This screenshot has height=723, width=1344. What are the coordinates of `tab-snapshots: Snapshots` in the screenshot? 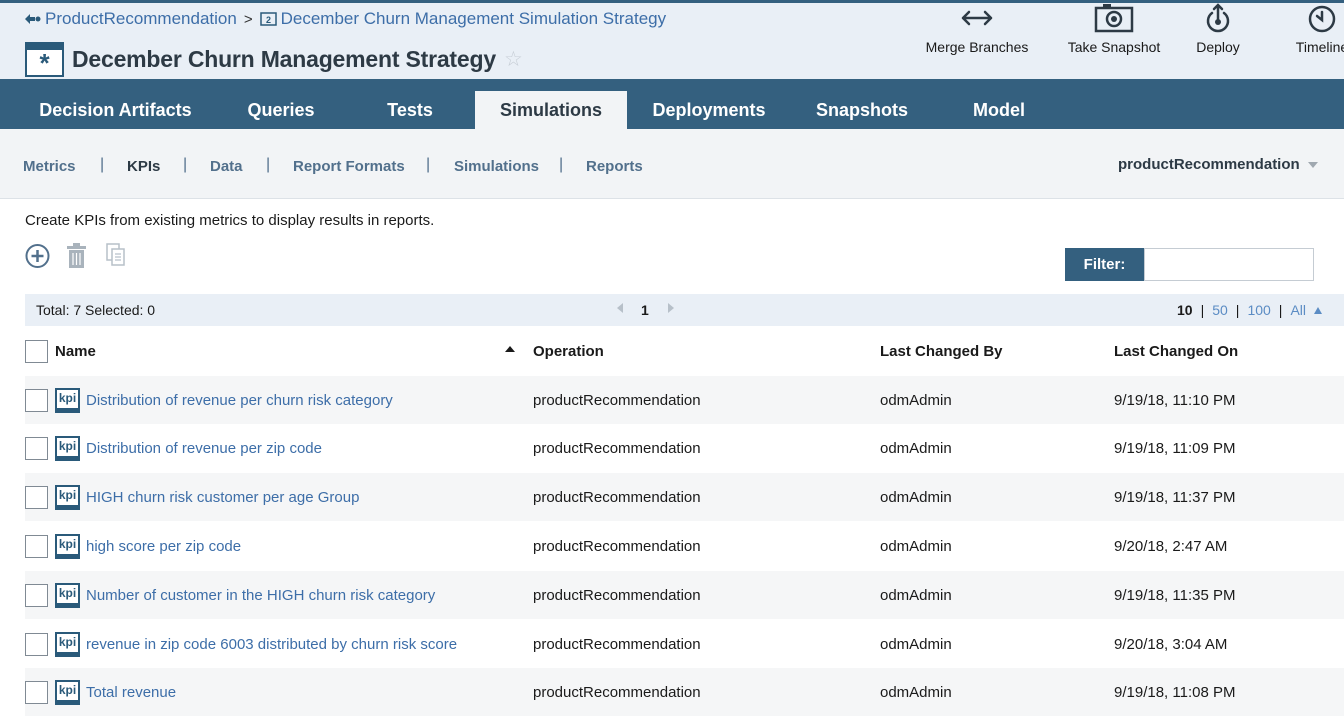 It's located at (862, 110).